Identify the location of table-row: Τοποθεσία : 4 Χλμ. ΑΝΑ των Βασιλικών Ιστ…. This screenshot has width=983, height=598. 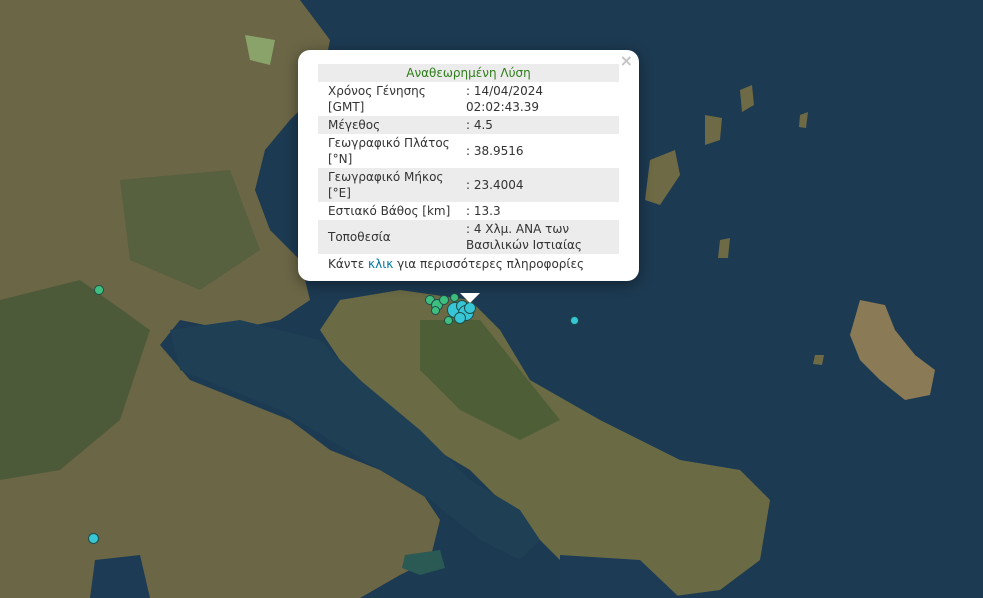
(468, 237).